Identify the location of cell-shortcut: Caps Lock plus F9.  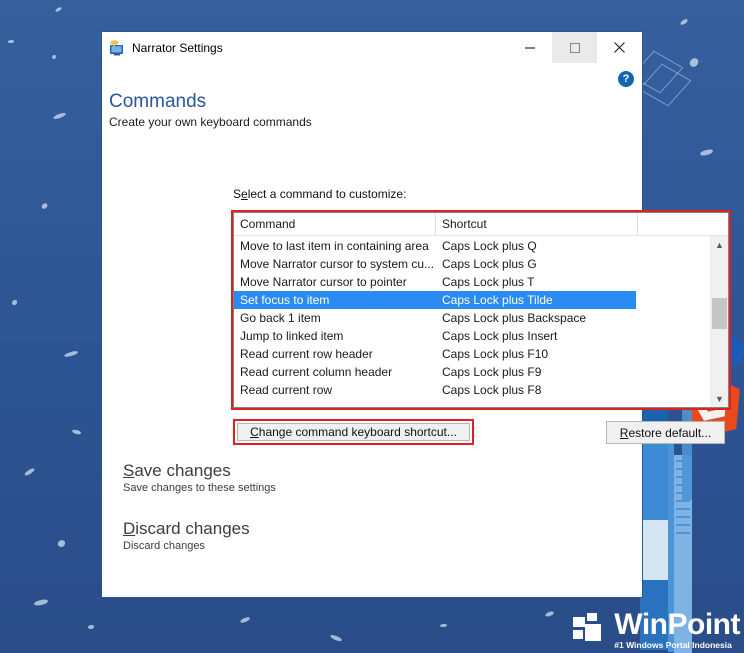
(492, 372).